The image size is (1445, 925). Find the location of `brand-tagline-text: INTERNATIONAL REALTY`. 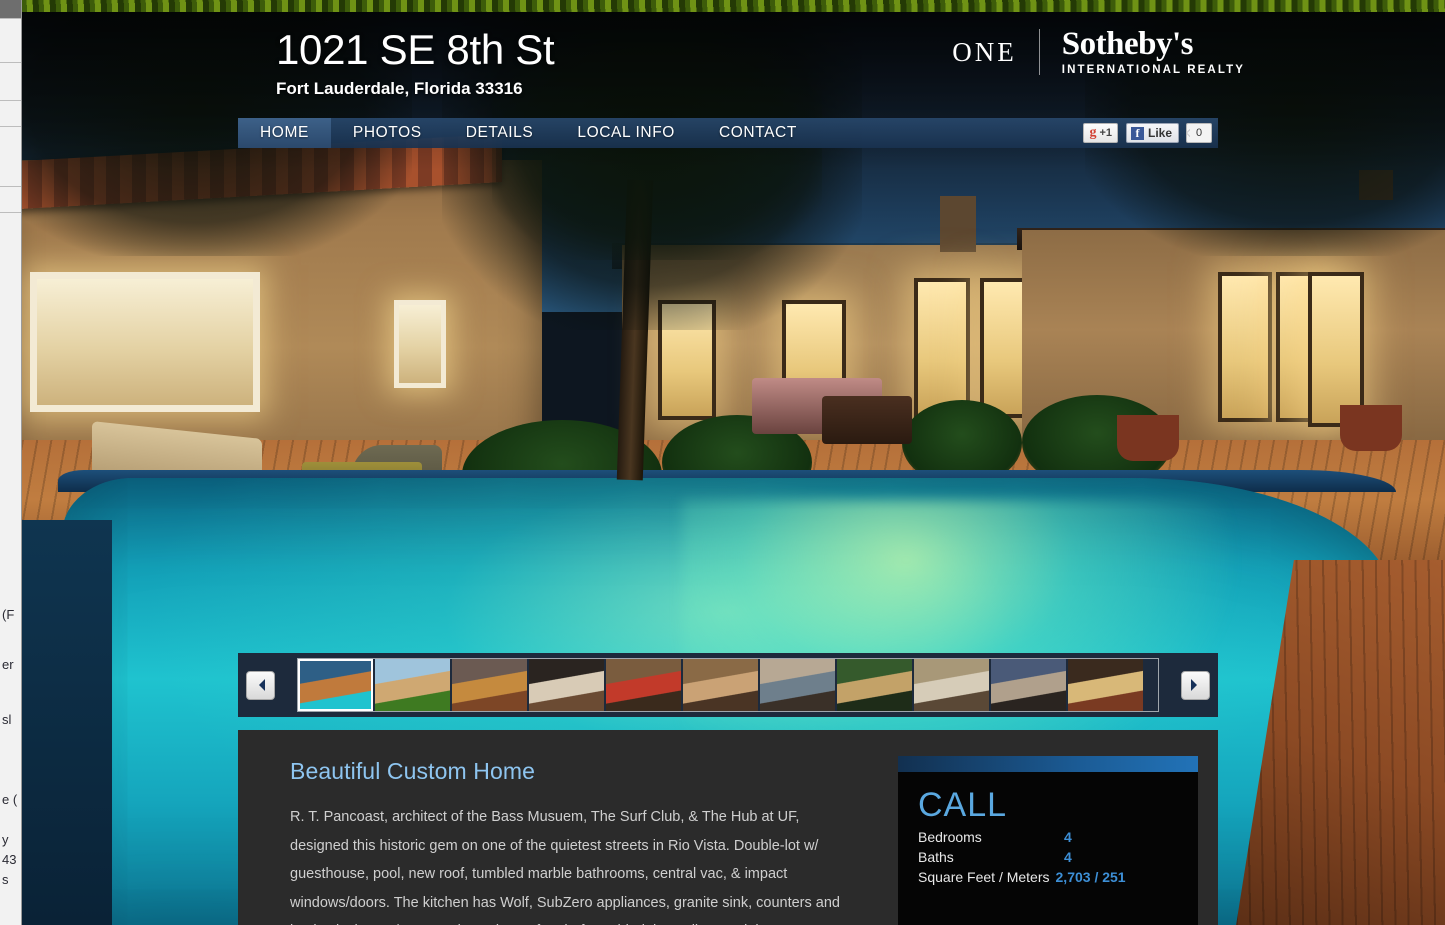

brand-tagline-text: INTERNATIONAL REALTY is located at coordinates (1153, 70).